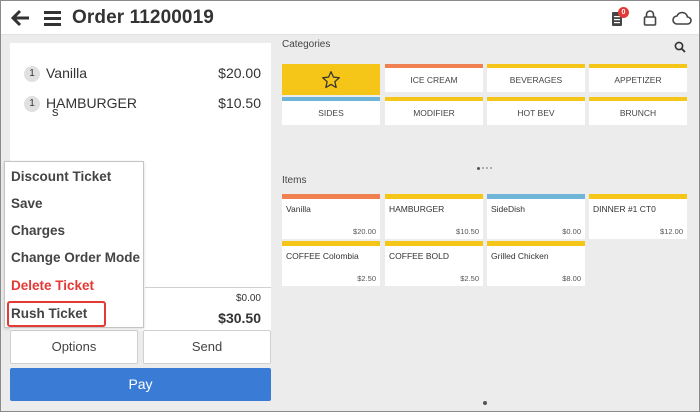 The image size is (700, 412). I want to click on item-tile: HAMBURGER $10.50, so click(434, 216).